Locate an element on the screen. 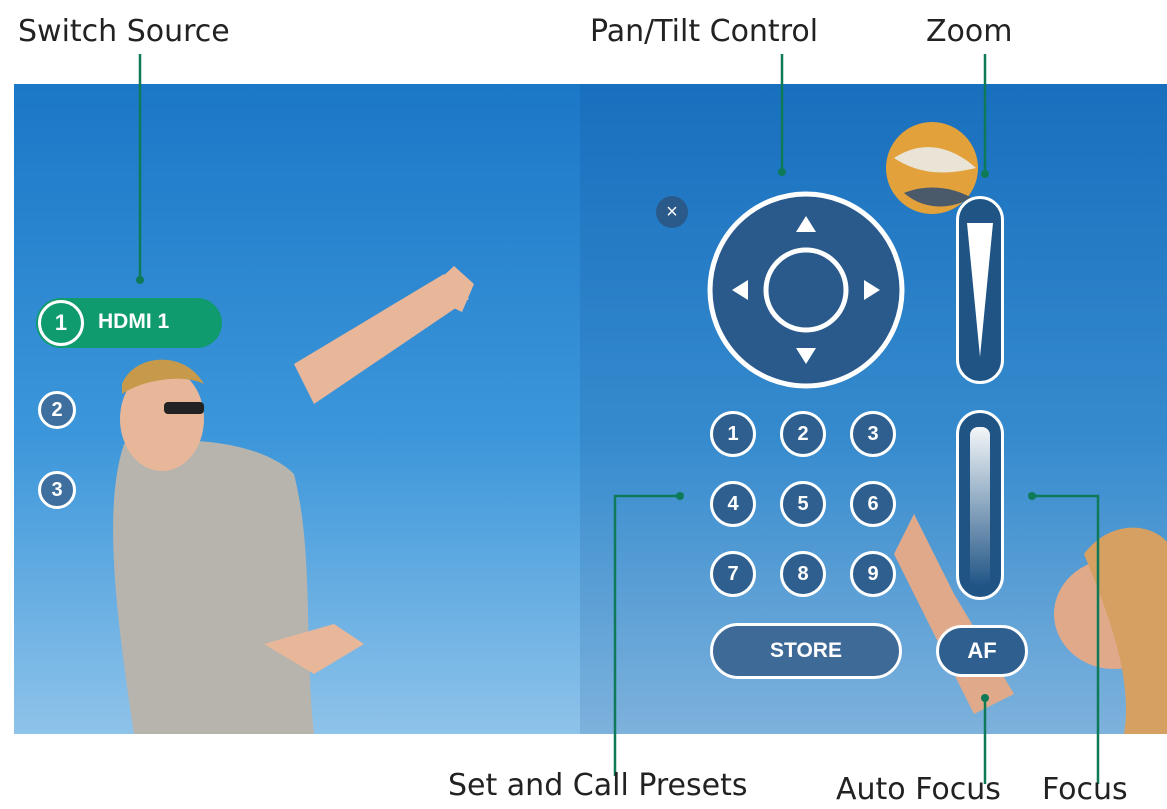  callout-auto-focus: Auto Focus is located at coordinates (918, 789).